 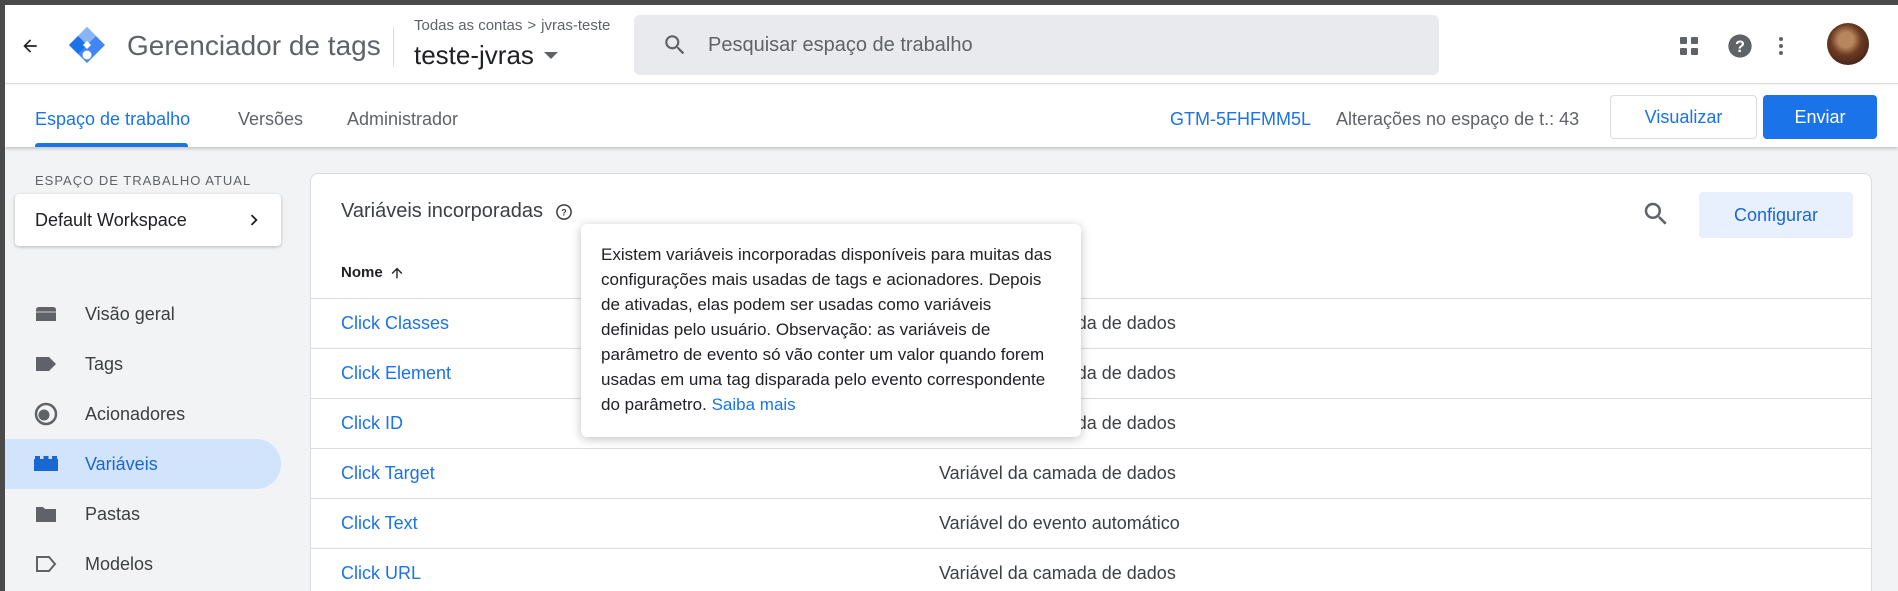 What do you see at coordinates (46, 464) in the screenshot?
I see `variables-icon` at bounding box center [46, 464].